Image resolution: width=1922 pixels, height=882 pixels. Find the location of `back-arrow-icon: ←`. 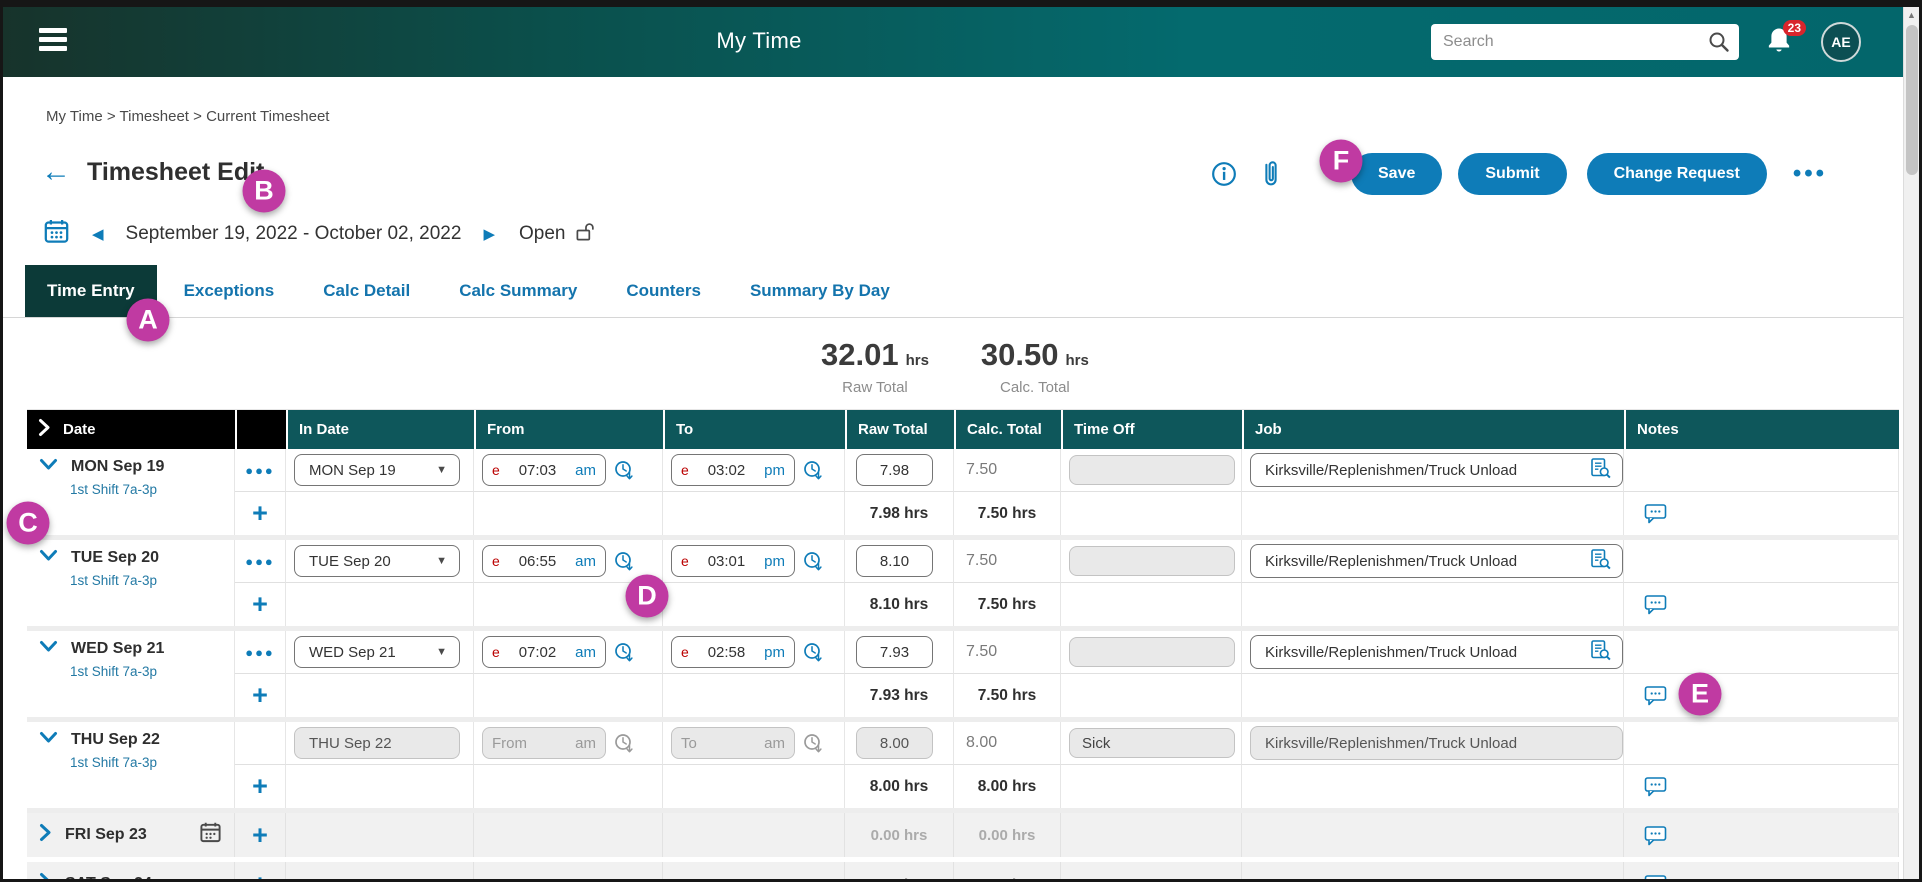

back-arrow-icon: ← is located at coordinates (56, 172).